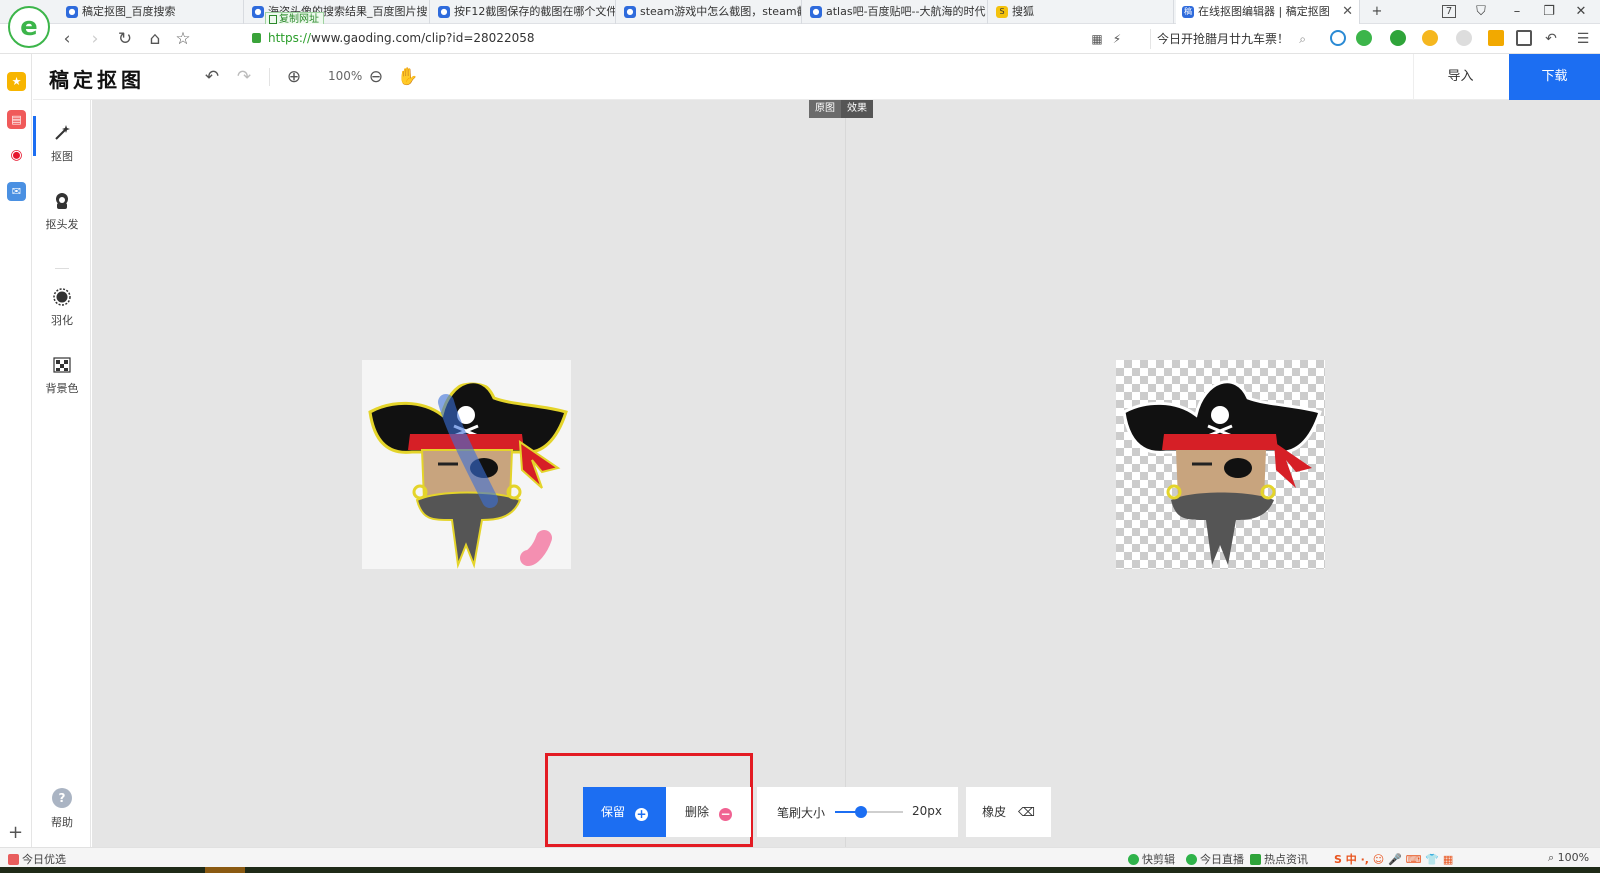 This screenshot has width=1600, height=873. I want to click on qr-icon: ▦, so click(1097, 39).